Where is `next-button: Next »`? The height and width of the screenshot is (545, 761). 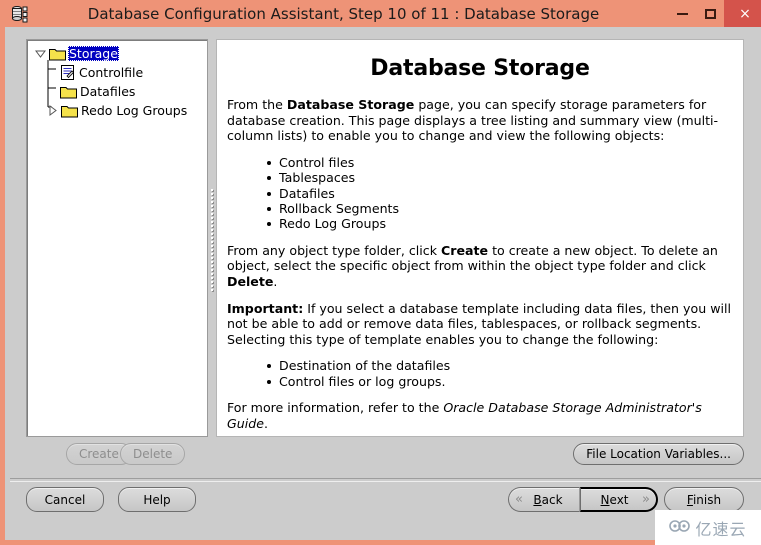
next-button: Next » is located at coordinates (619, 499).